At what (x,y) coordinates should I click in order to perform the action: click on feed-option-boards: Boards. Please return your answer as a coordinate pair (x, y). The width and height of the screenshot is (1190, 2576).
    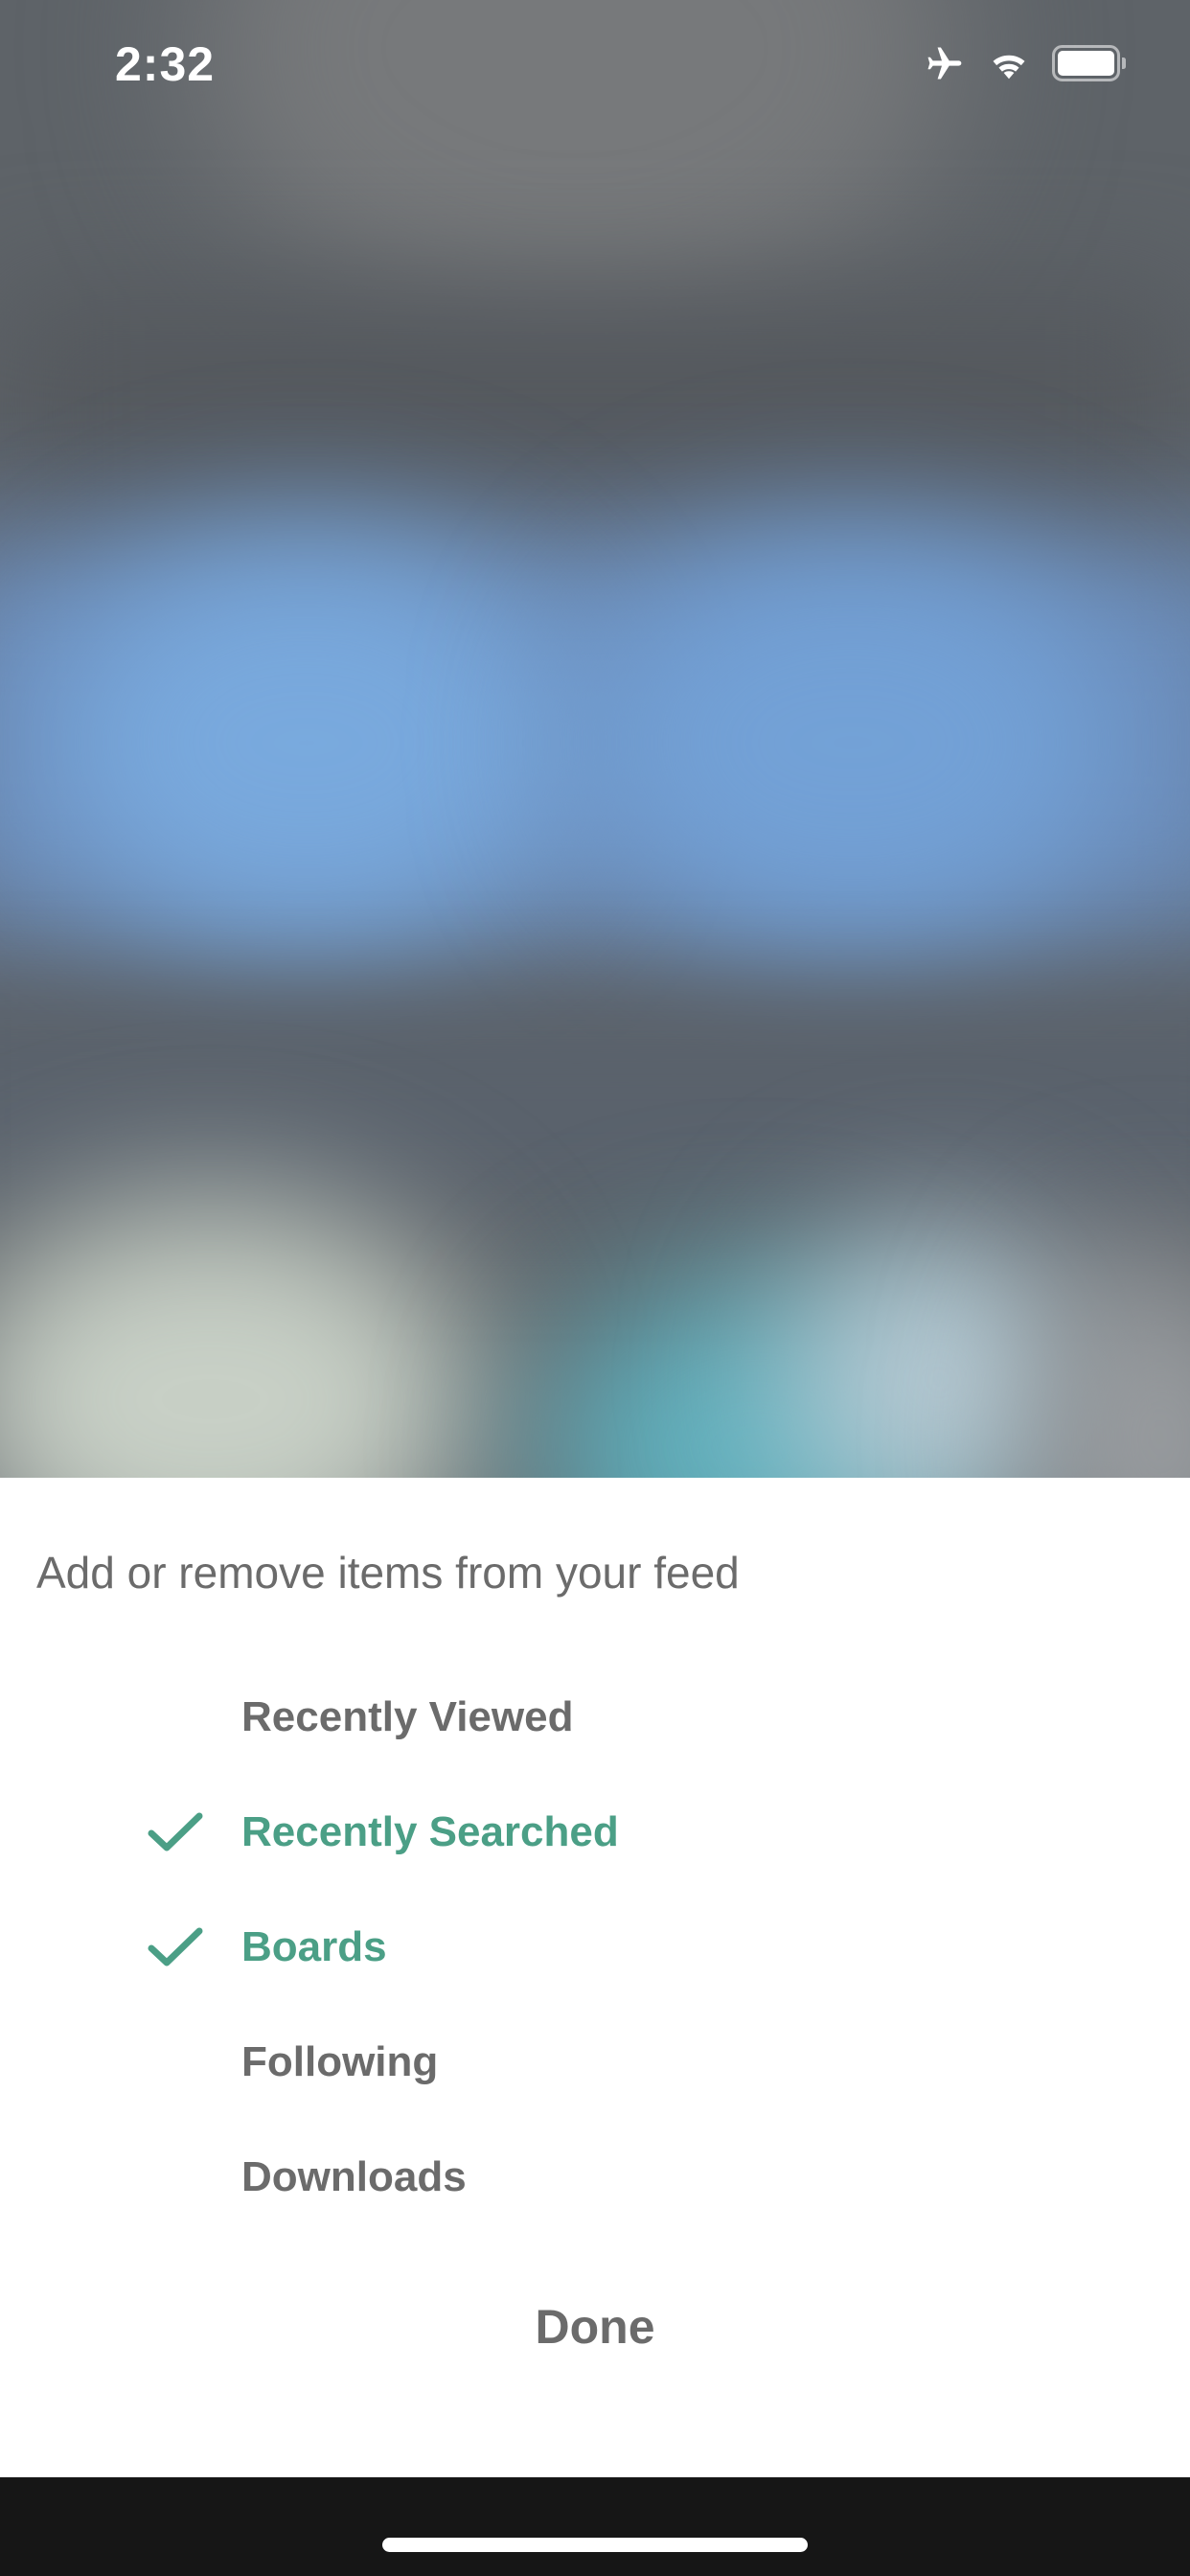
    Looking at the image, I should click on (595, 1947).